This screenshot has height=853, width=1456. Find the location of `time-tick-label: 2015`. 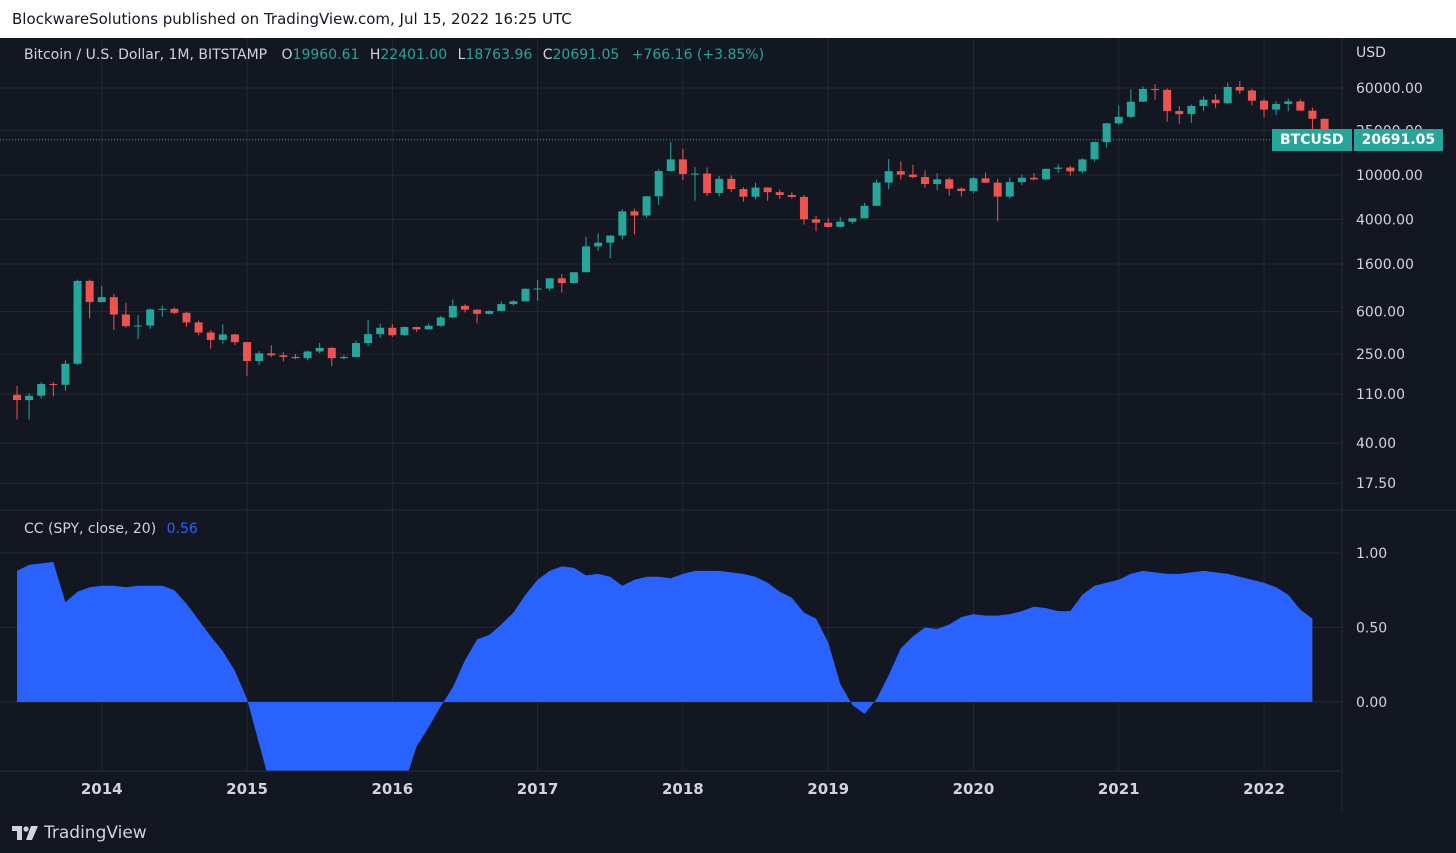

time-tick-label: 2015 is located at coordinates (247, 789).